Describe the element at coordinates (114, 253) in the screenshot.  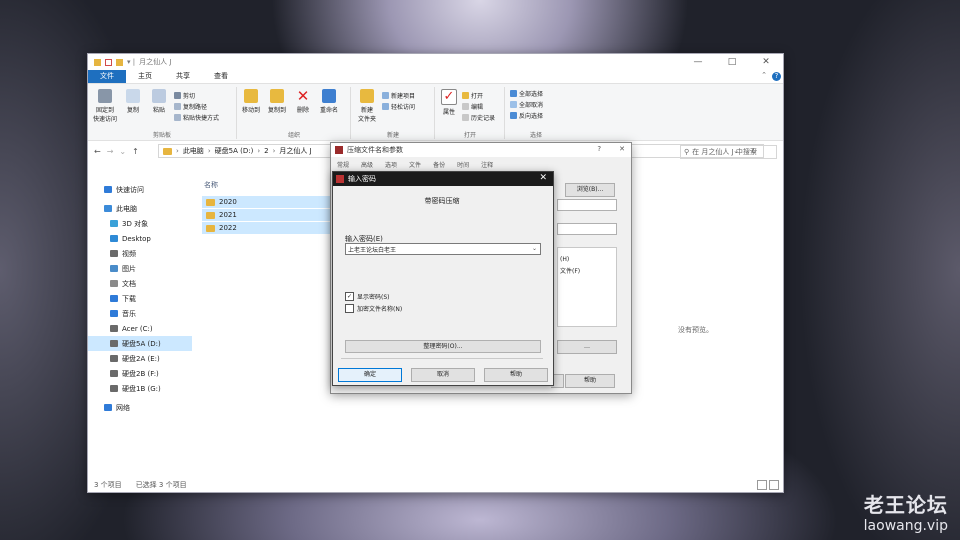
I see `video-icon` at that location.